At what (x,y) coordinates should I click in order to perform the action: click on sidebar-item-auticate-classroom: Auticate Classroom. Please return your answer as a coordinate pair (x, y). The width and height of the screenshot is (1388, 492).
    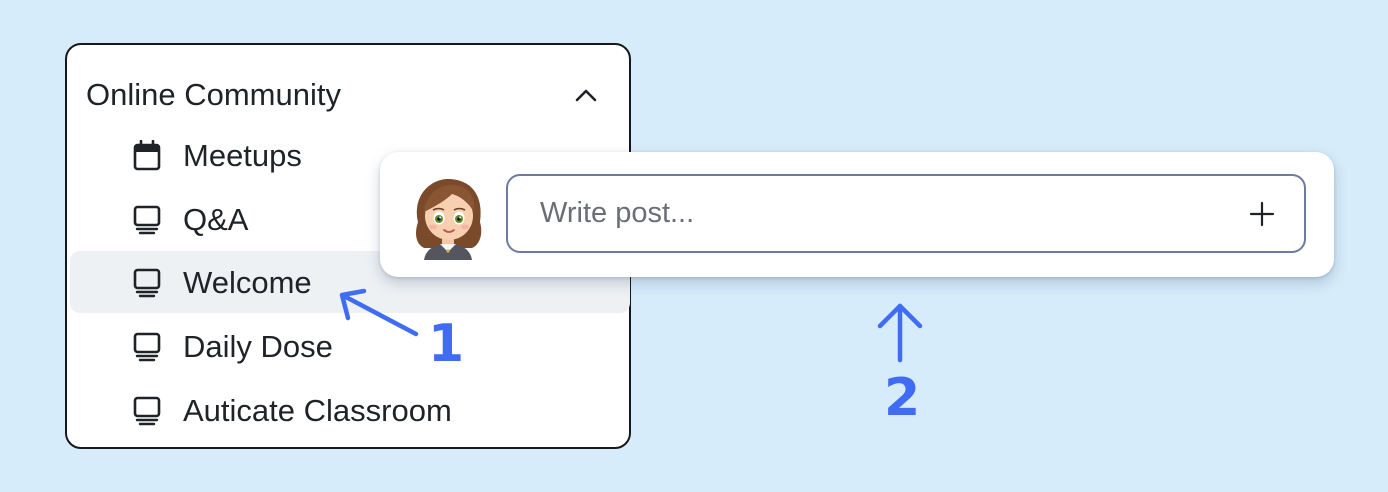
    Looking at the image, I should click on (350, 410).